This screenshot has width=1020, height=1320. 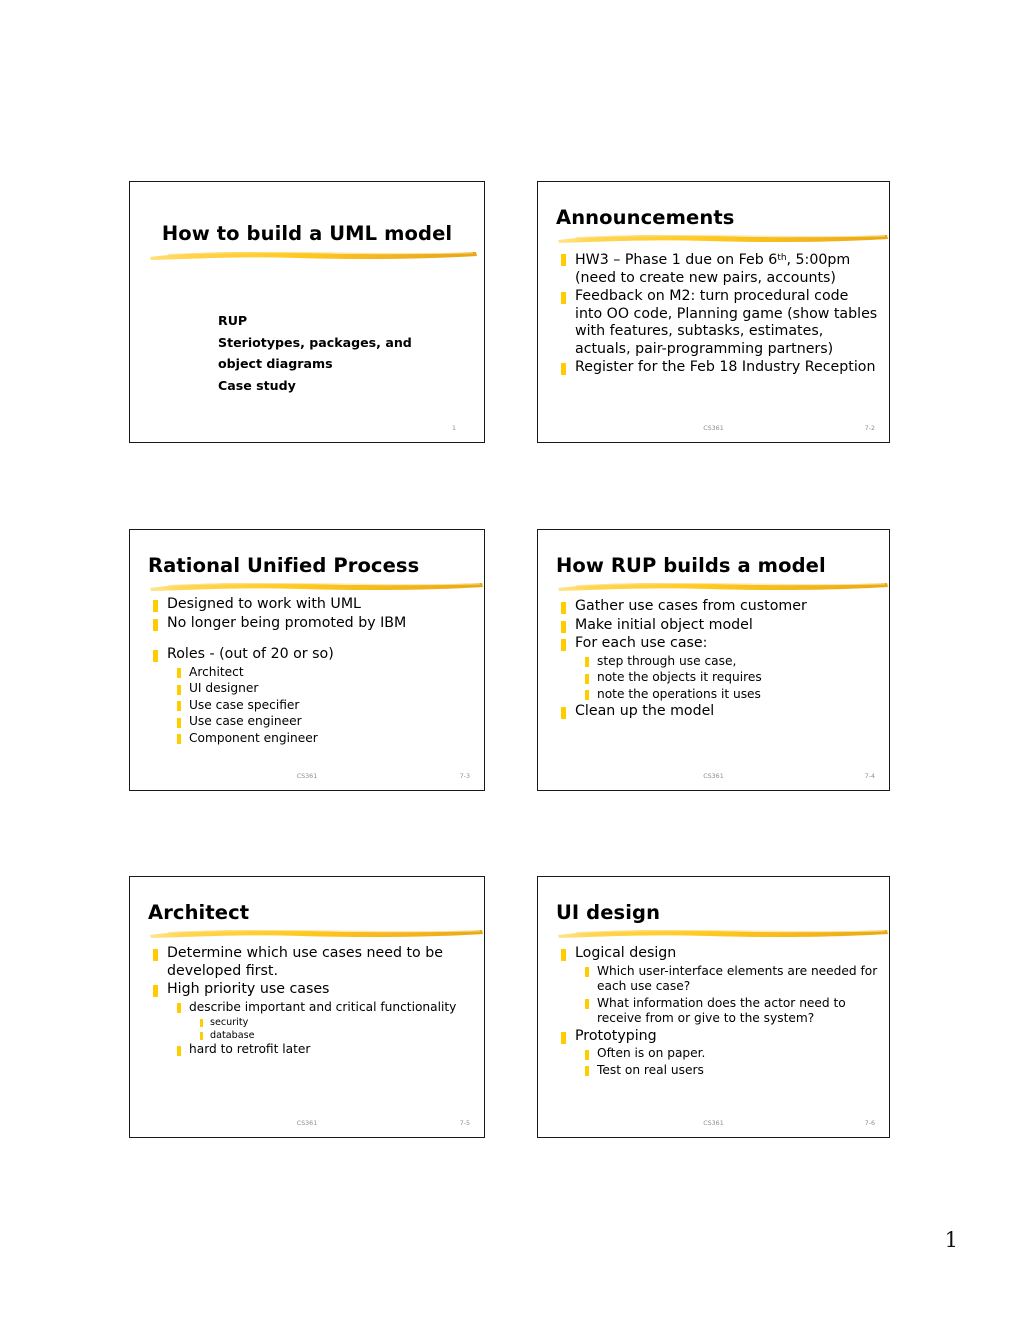 What do you see at coordinates (708, 1054) in the screenshot?
I see `bullet-item-l2: Often is on paper.` at bounding box center [708, 1054].